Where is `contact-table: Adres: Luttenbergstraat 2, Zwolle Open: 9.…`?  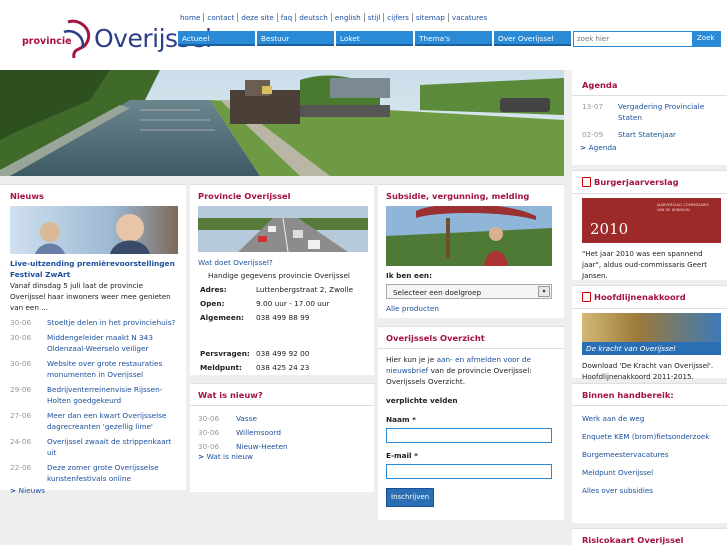 contact-table: Adres: Luttenbergstraat 2, Zwolle Open: 9.… is located at coordinates (276, 331).